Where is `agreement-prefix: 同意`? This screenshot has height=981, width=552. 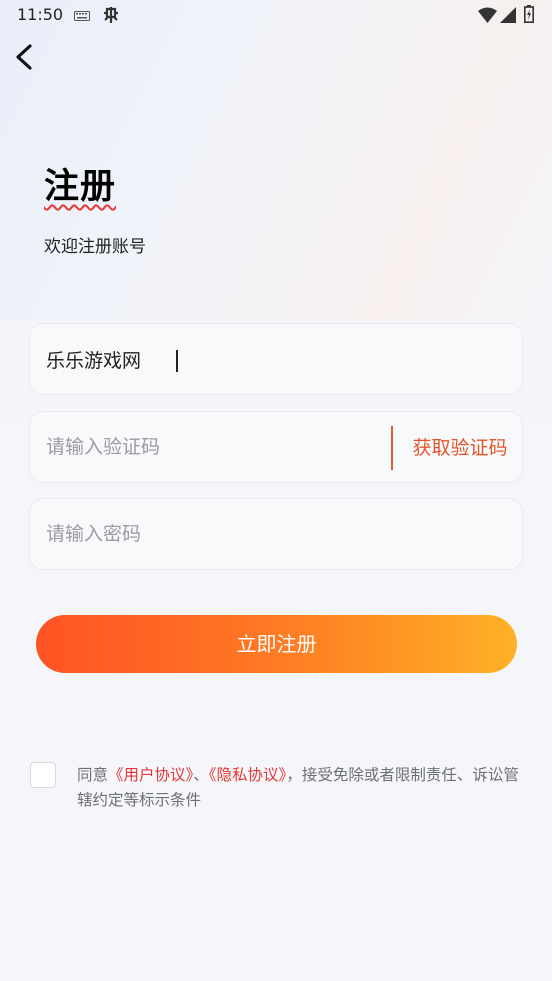
agreement-prefix: 同意 is located at coordinates (93, 775).